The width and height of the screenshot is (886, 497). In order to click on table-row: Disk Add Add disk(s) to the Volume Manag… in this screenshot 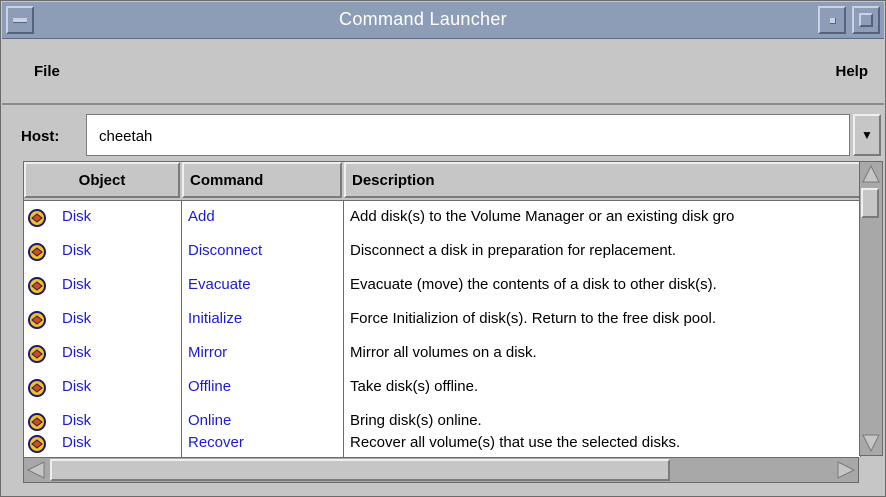, I will do `click(442, 218)`.